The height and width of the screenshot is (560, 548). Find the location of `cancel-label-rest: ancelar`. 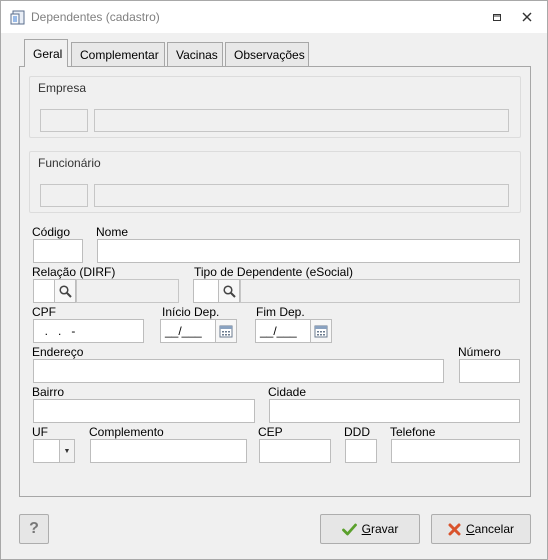

cancel-label-rest: ancelar is located at coordinates (494, 529).